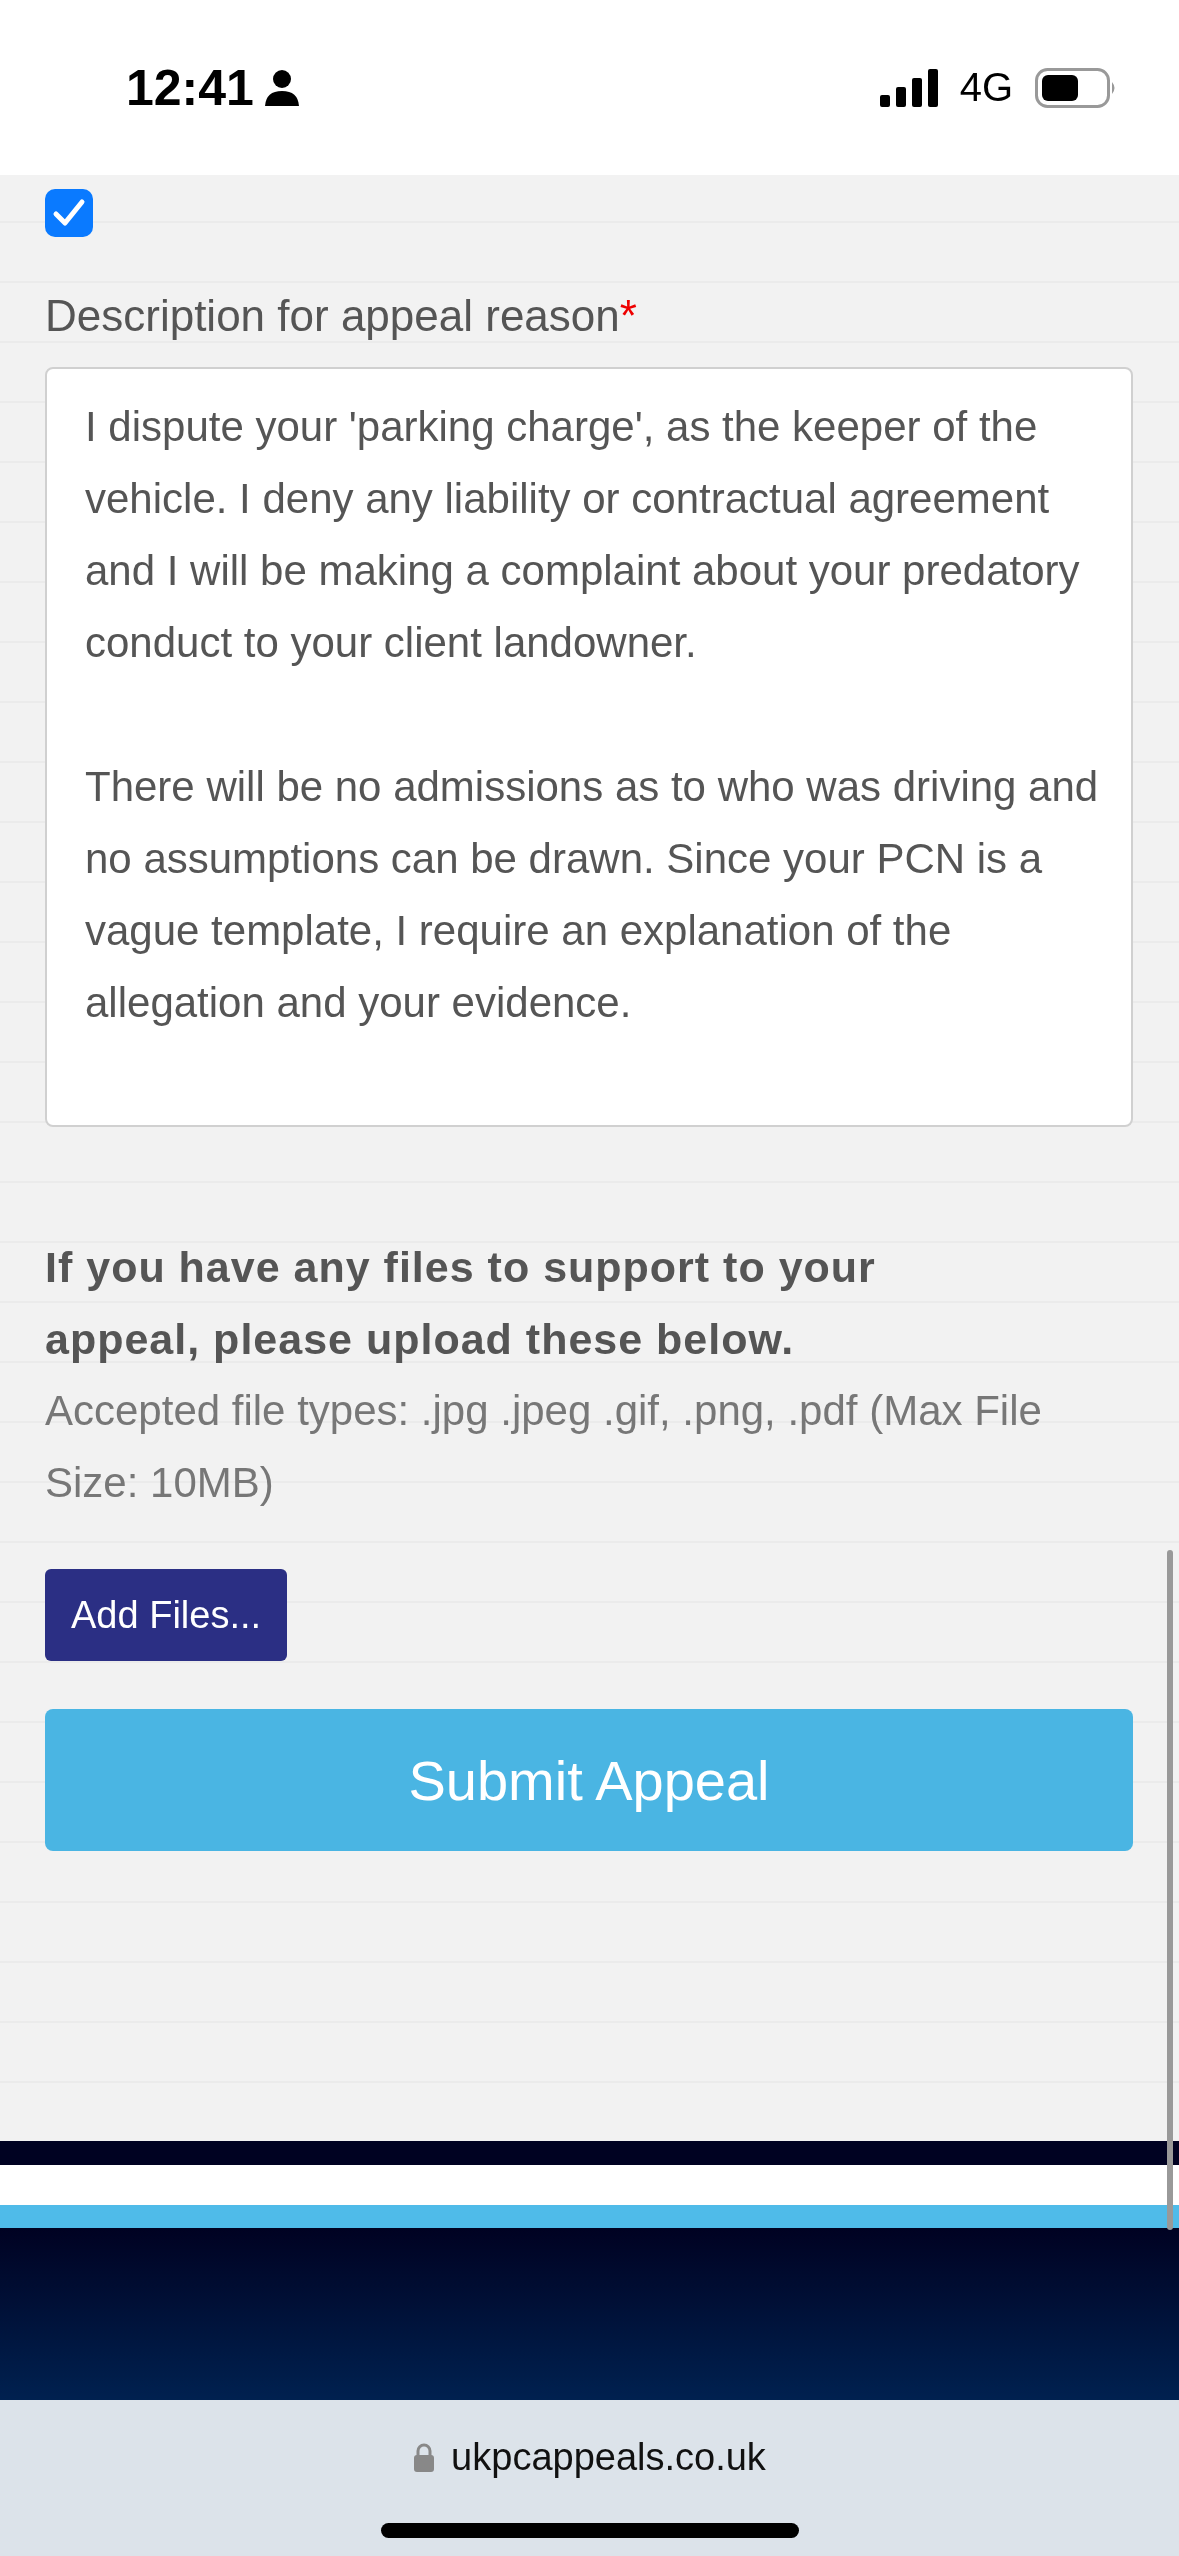  I want to click on url-text: ukpcappeals.co.uk, so click(608, 2457).